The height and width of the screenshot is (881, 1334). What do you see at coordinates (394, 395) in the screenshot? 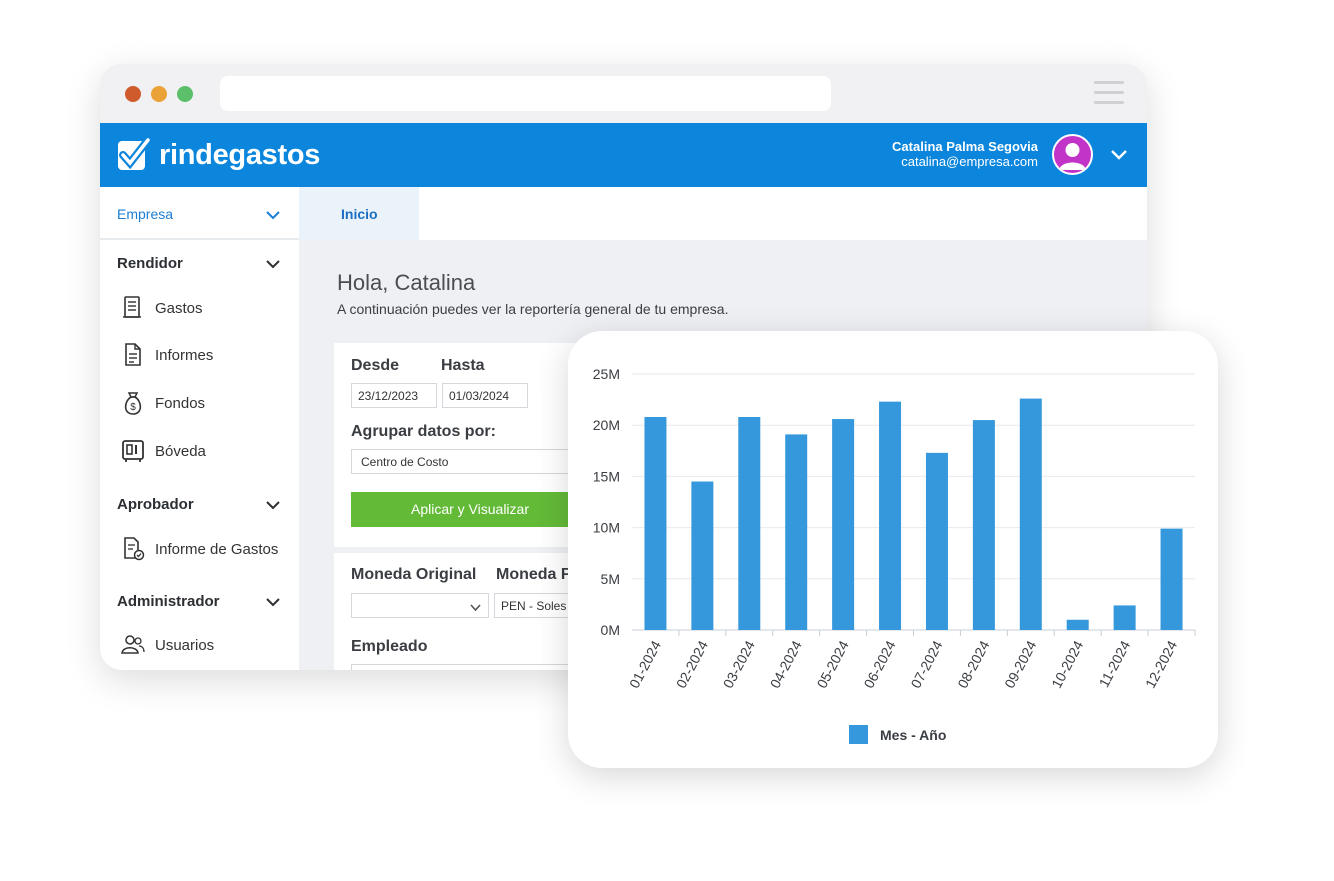
I see `desde-date-input: 23/12/2023` at bounding box center [394, 395].